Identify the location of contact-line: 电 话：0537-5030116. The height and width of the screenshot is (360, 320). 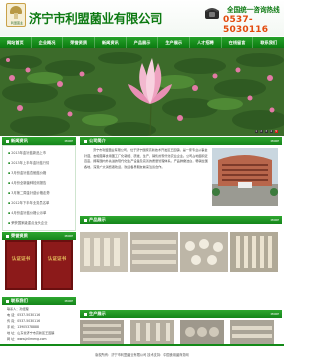
(24, 315).